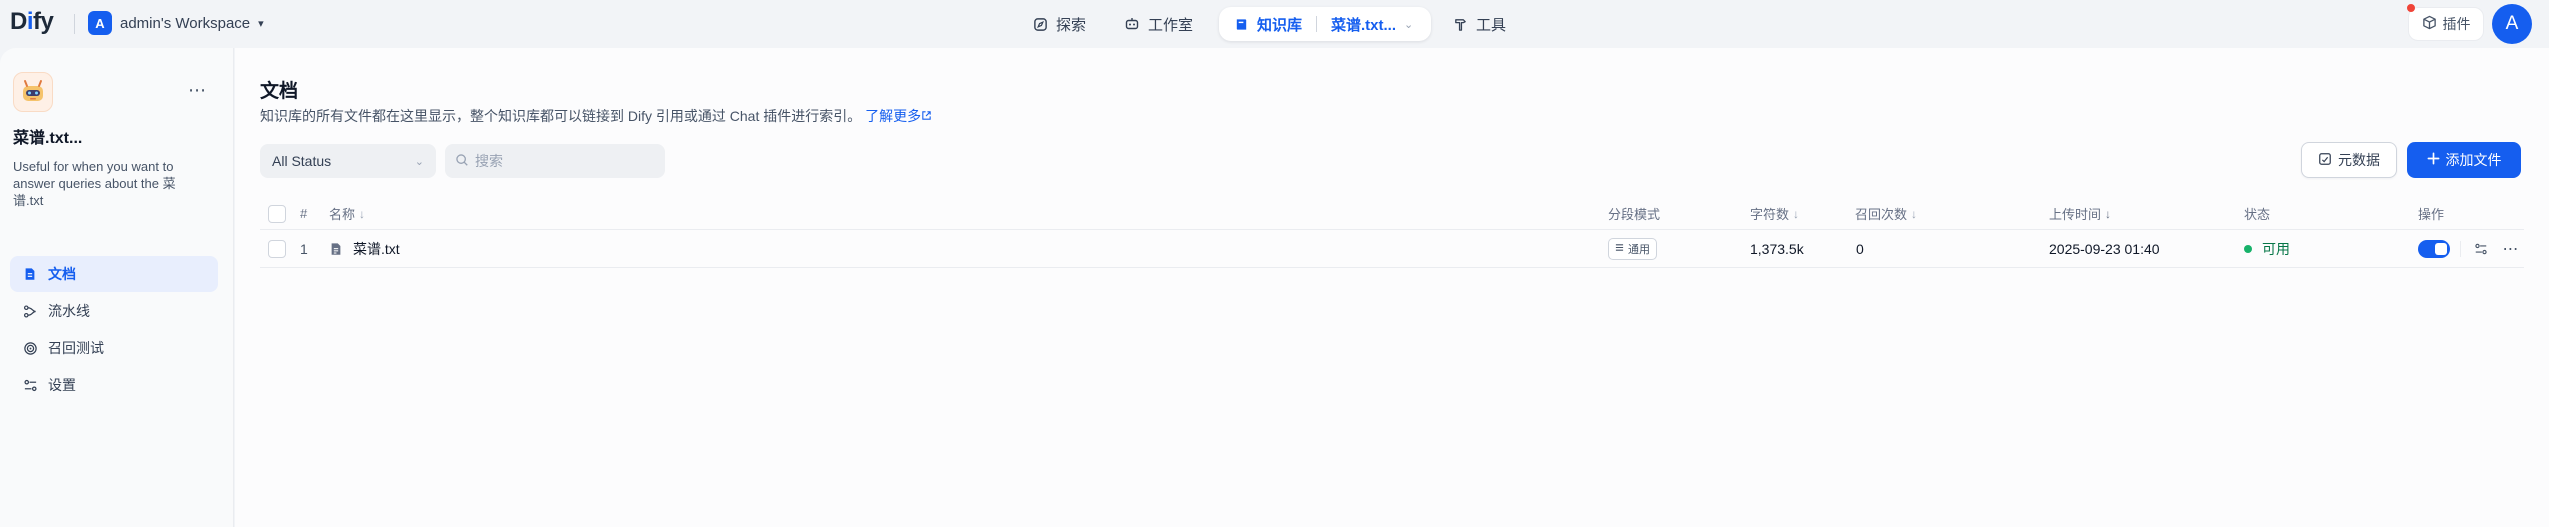 This screenshot has width=2549, height=527. I want to click on external-link-icon, so click(926, 116).